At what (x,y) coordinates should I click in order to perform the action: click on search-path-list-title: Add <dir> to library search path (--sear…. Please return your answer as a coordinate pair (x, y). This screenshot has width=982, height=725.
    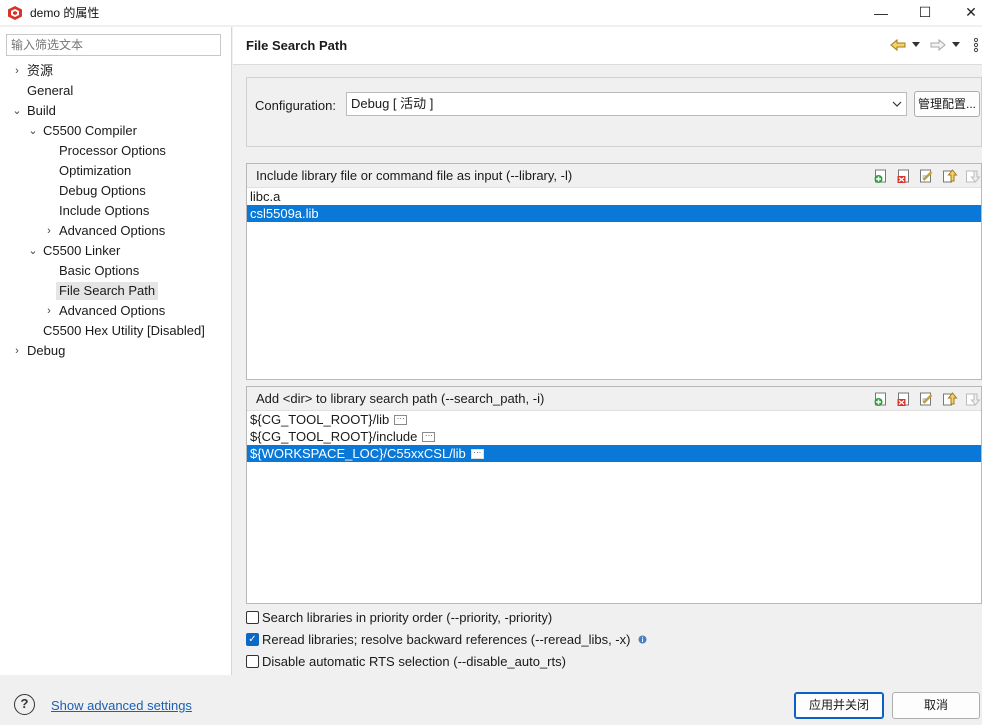
    Looking at the image, I should click on (400, 398).